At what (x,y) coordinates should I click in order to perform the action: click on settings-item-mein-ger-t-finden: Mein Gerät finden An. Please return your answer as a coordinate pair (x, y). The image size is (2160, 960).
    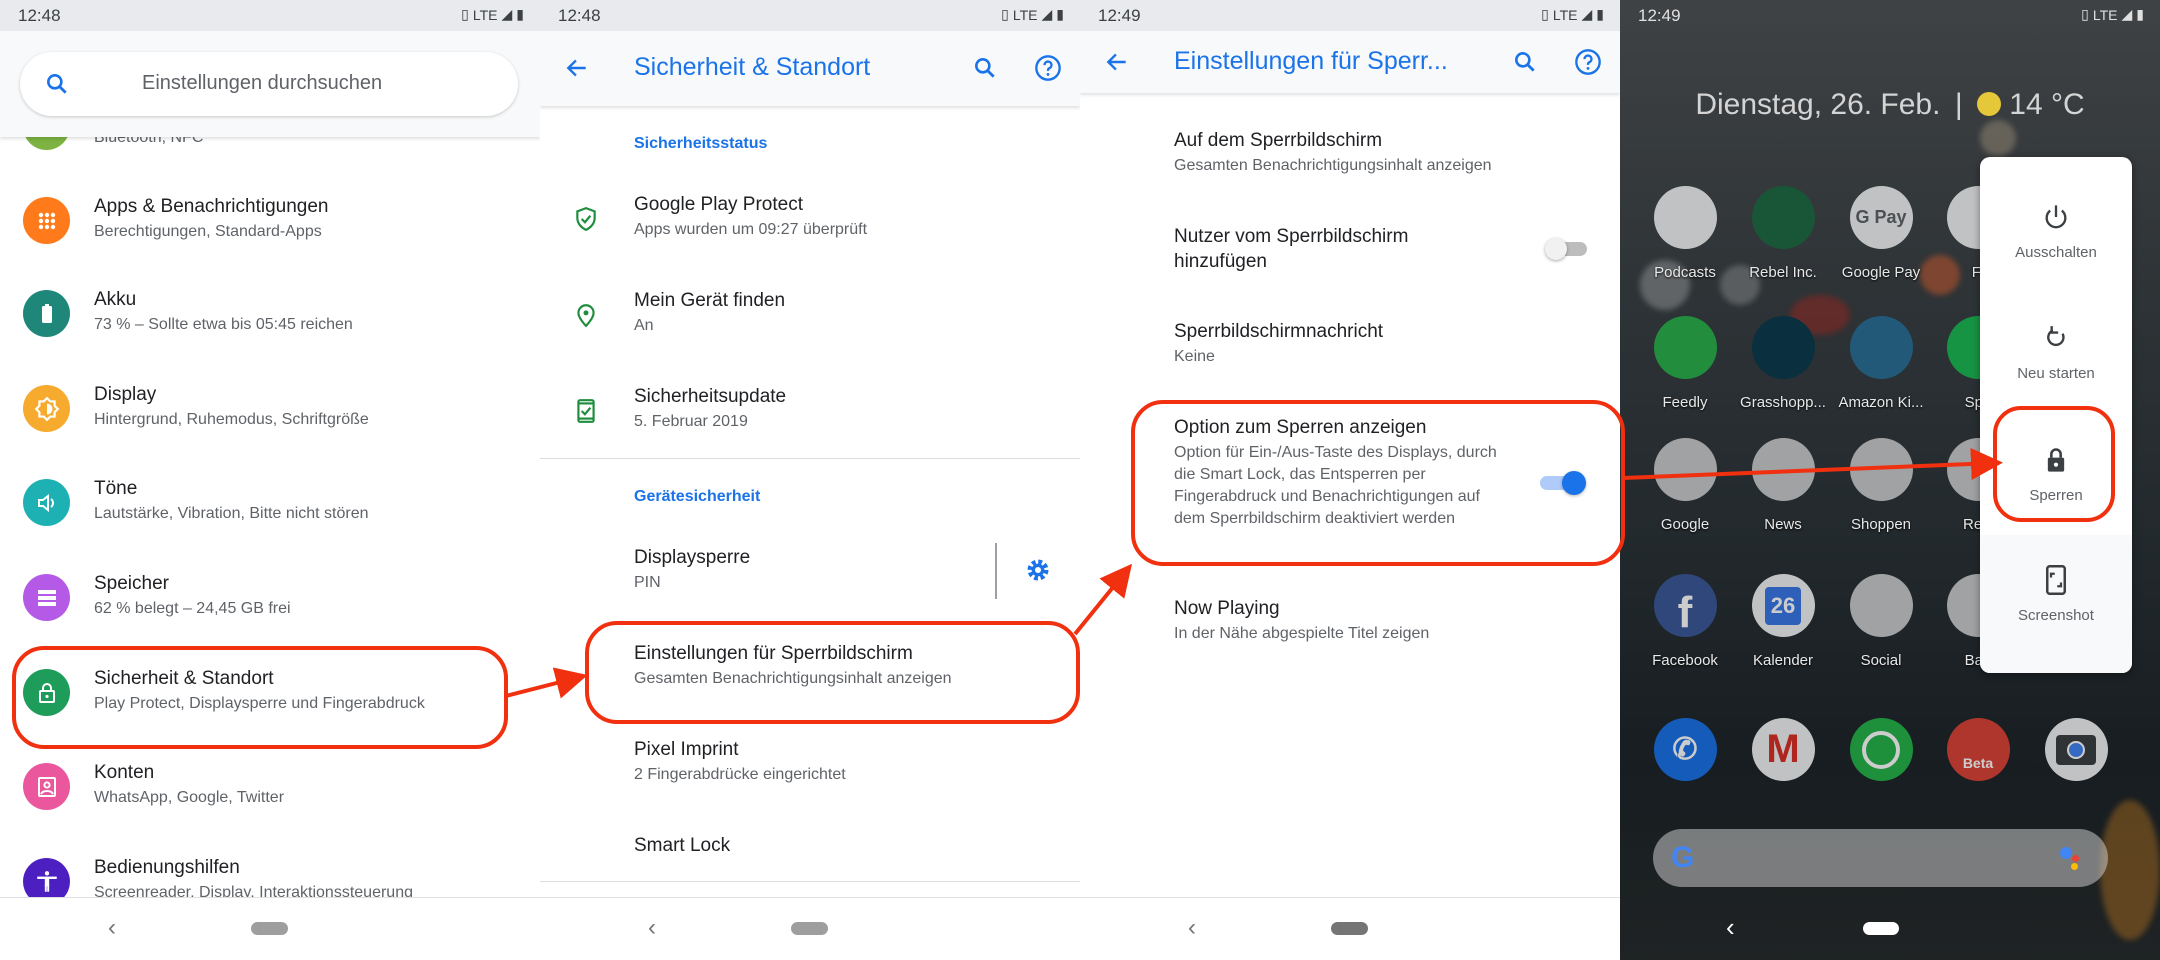
    Looking at the image, I should click on (810, 315).